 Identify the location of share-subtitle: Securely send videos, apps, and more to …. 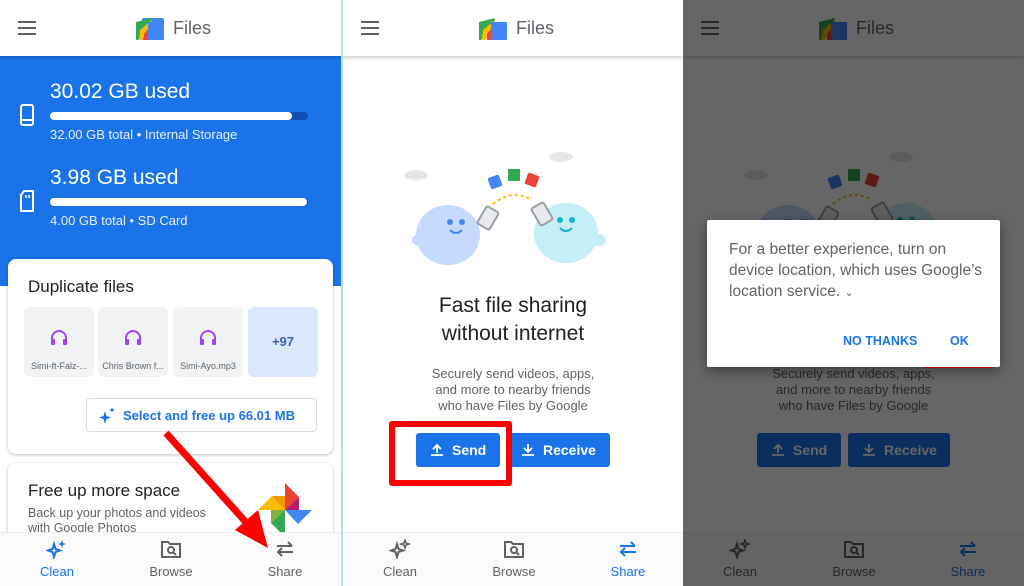
(513, 390).